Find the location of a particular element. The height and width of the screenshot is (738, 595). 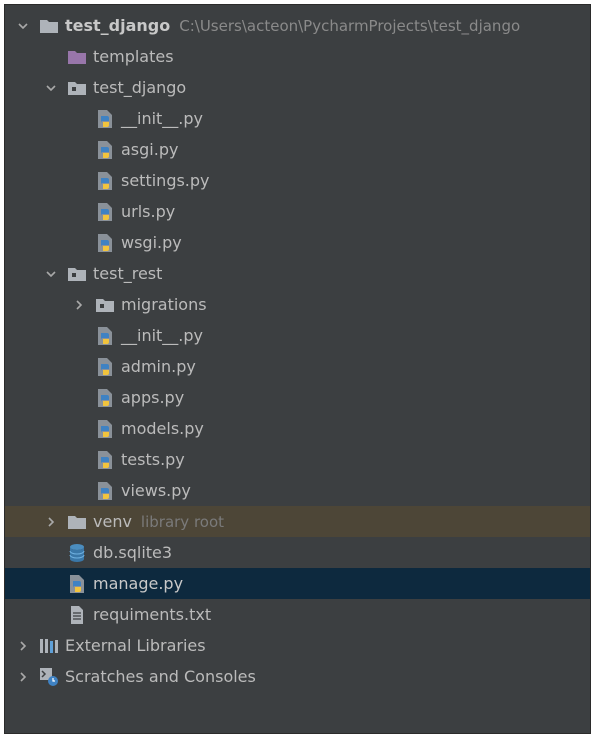

scratches-icon is located at coordinates (49, 677).